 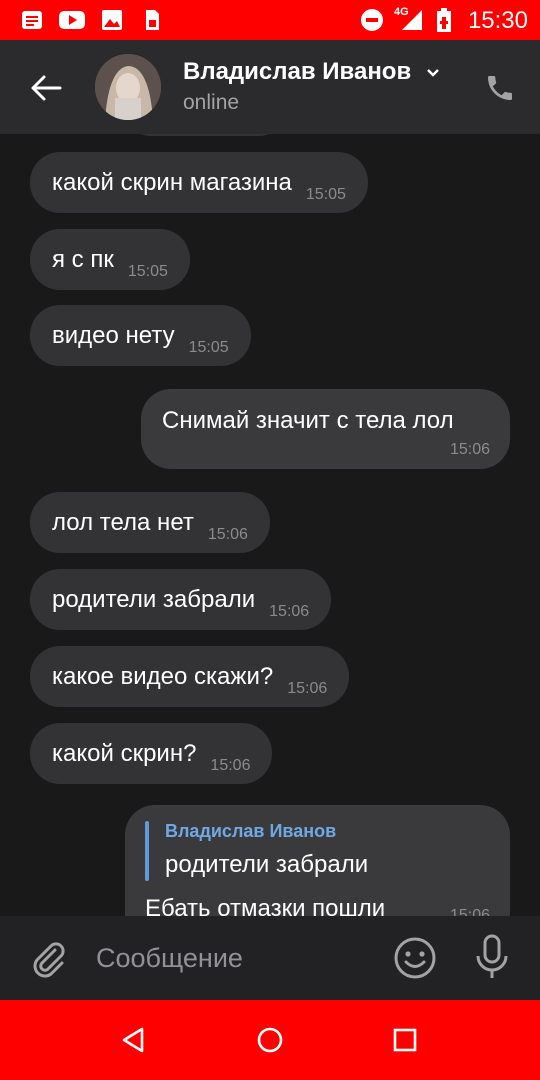 I want to click on microphone-icon, so click(x=492, y=957).